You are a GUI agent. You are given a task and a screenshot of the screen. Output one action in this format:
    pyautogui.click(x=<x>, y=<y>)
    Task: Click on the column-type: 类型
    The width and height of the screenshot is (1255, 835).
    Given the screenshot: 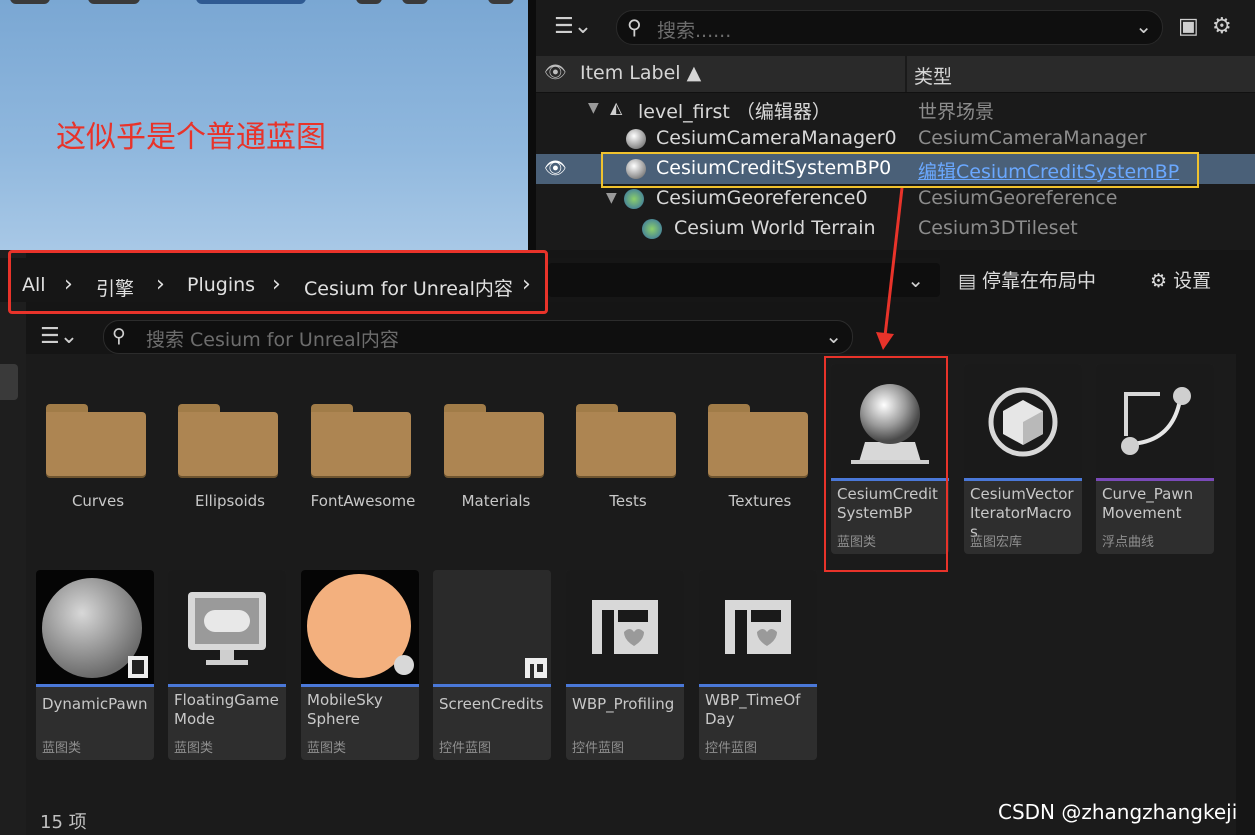 What is the action you would take?
    pyautogui.click(x=933, y=75)
    